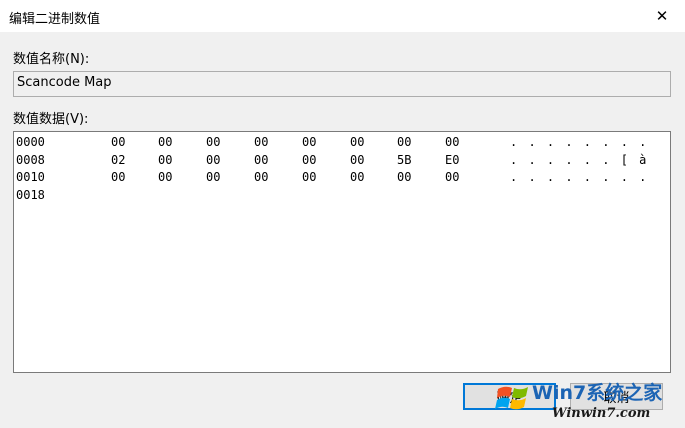 The image size is (685, 428). What do you see at coordinates (601, 413) in the screenshot?
I see `watermark-url: Winwin7.com` at bounding box center [601, 413].